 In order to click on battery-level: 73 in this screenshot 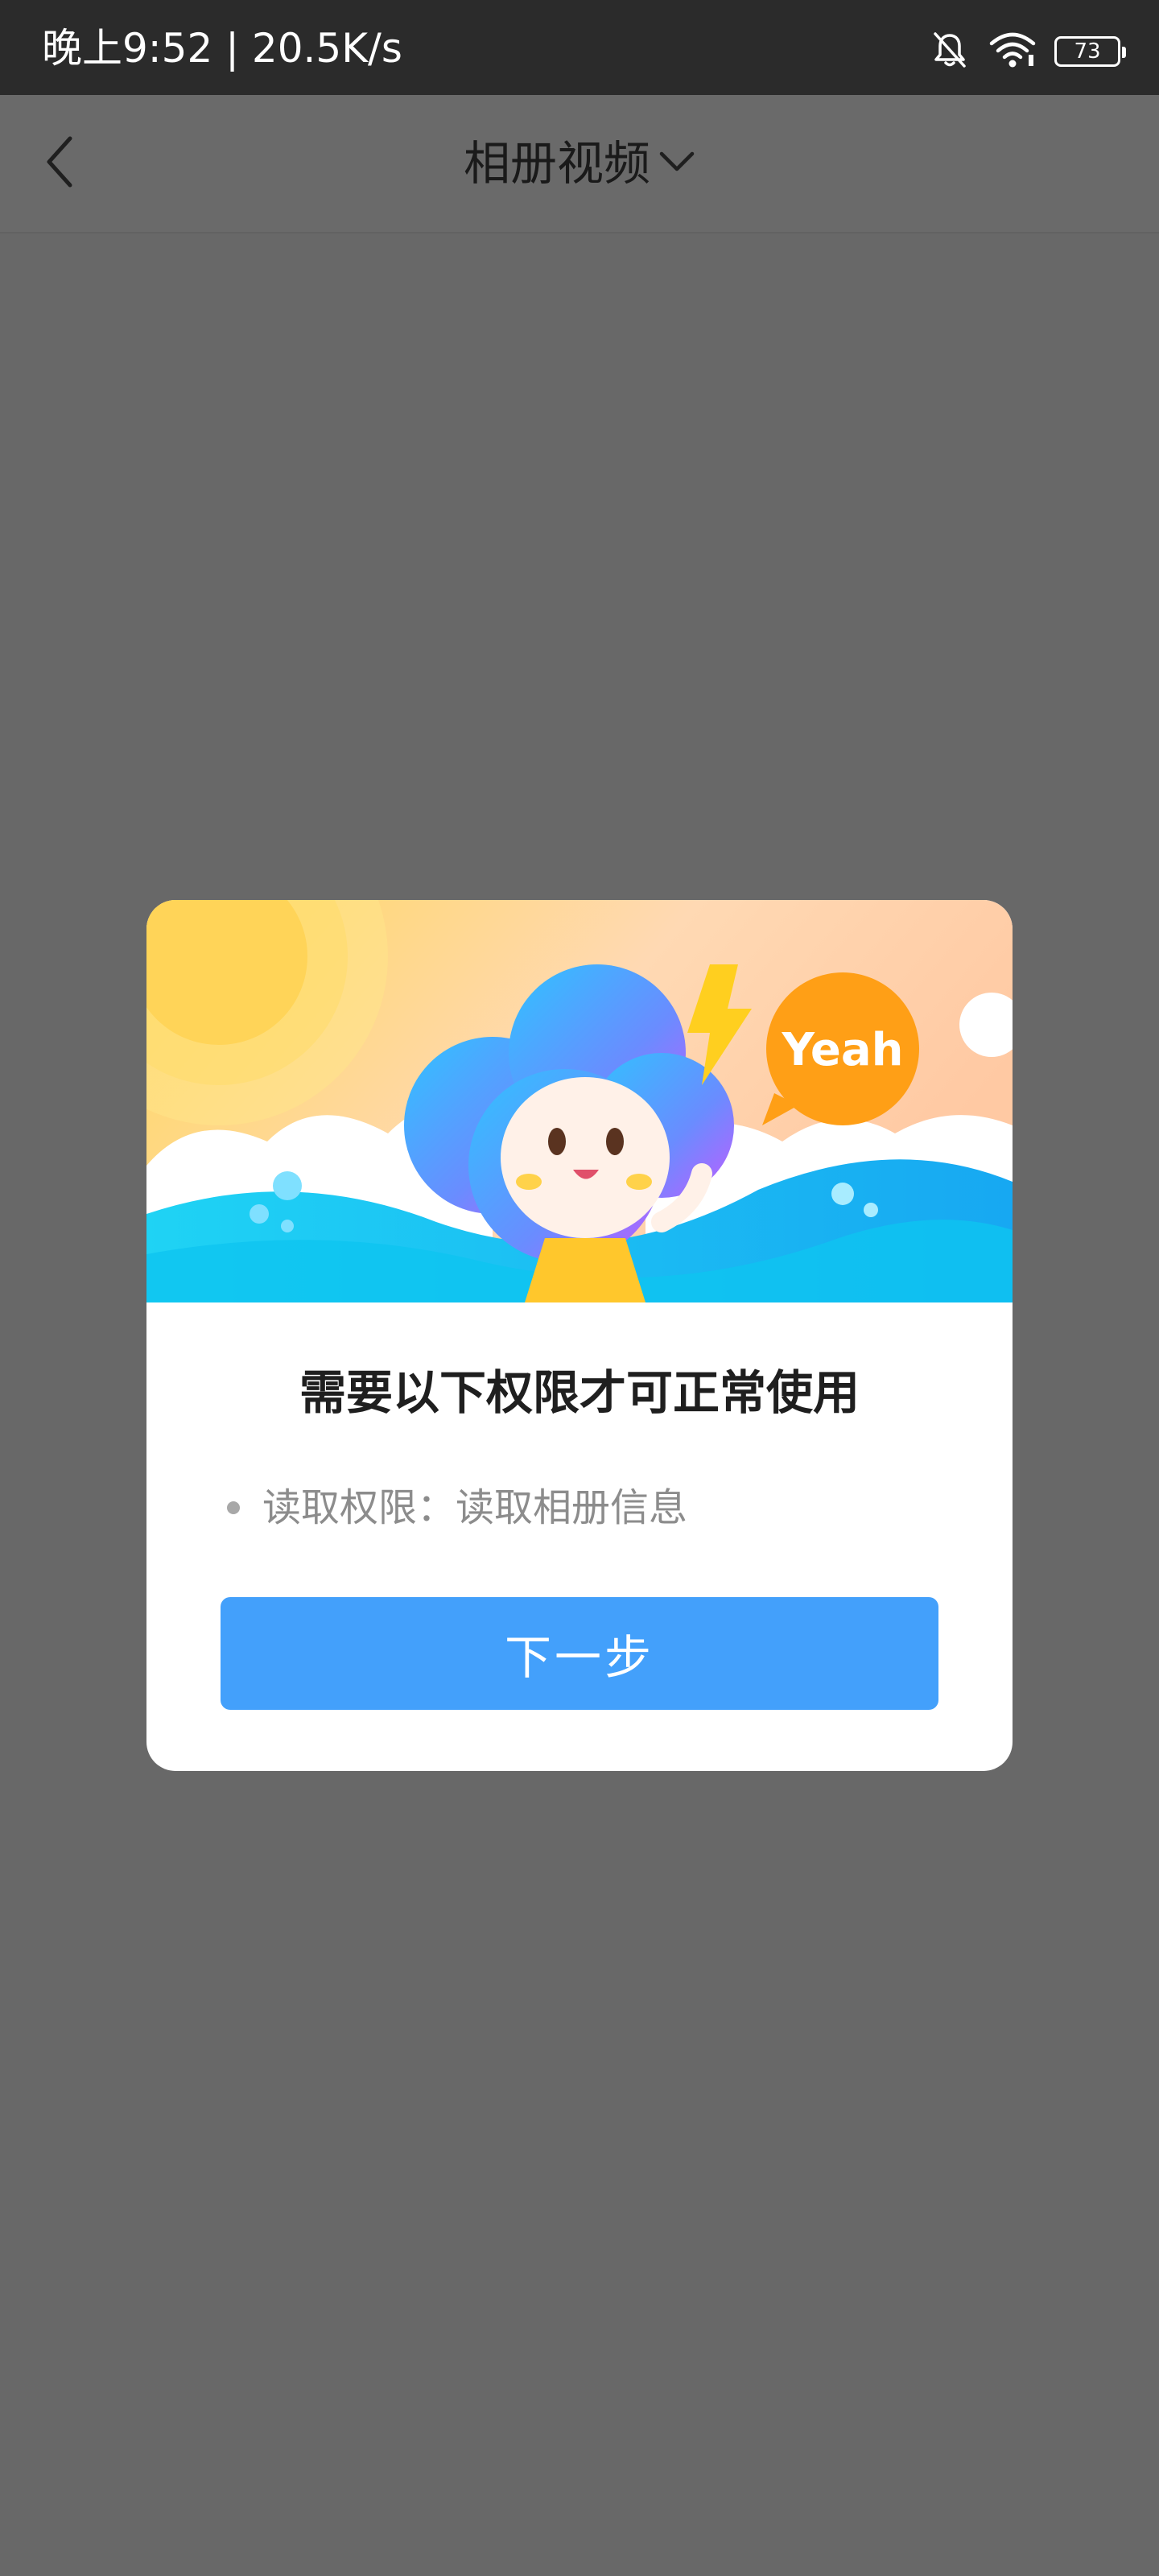, I will do `click(1087, 51)`.